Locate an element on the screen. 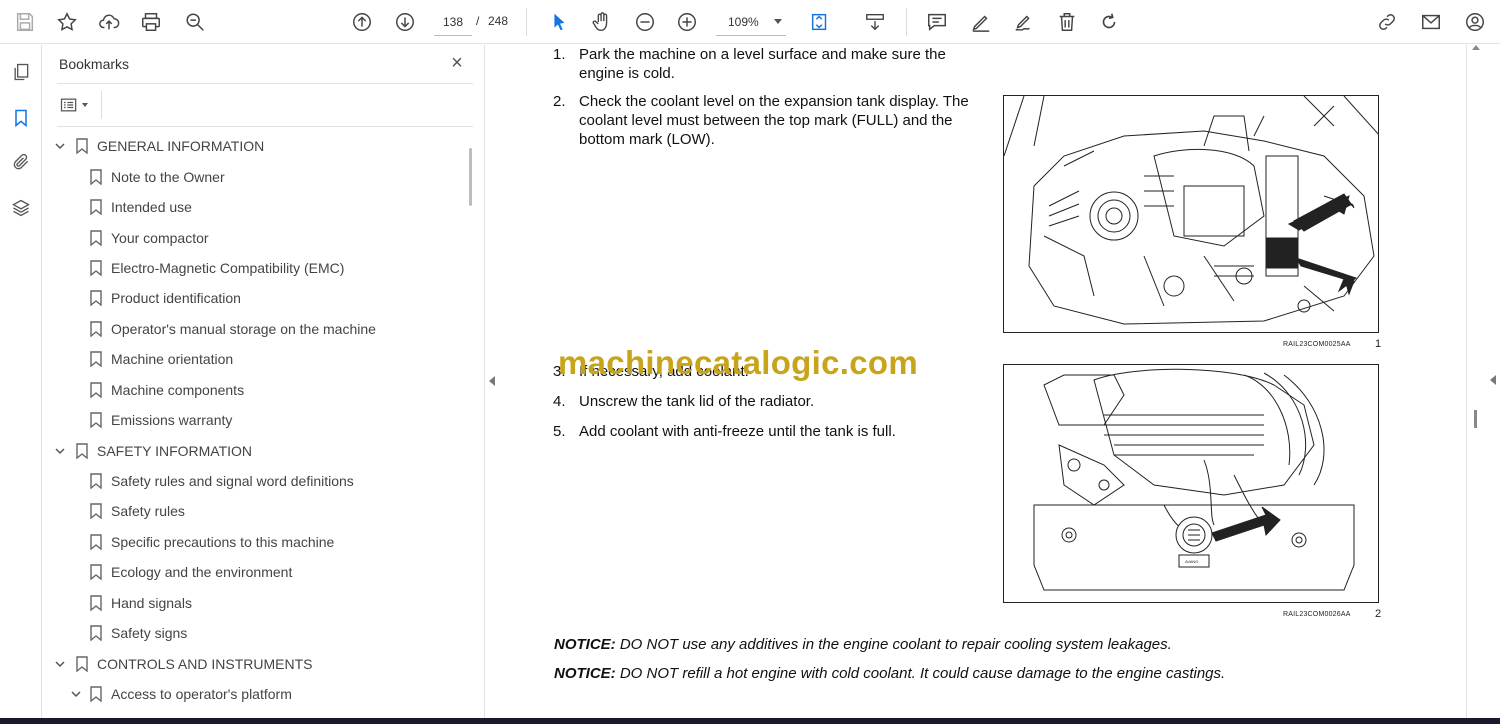 The width and height of the screenshot is (1500, 724). step-number: 2. is located at coordinates (559, 101).